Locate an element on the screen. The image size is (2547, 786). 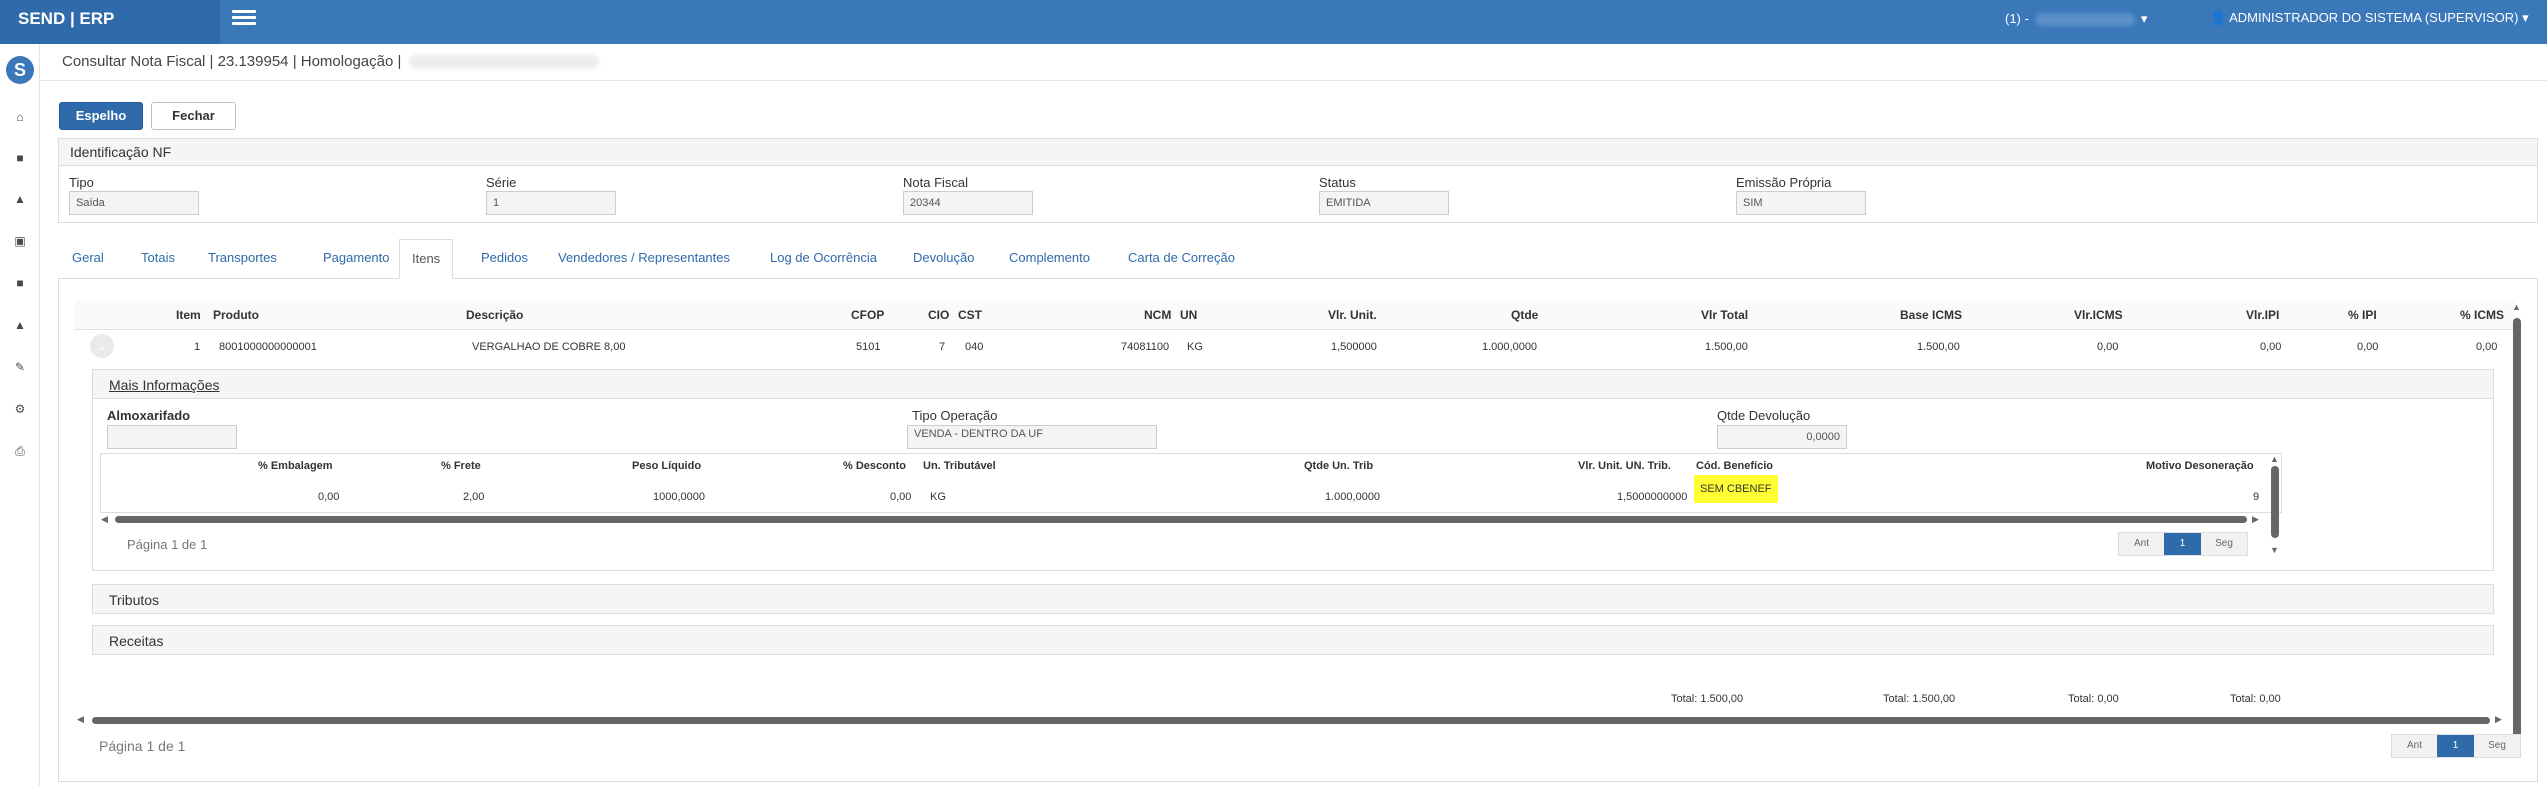
qtde-dev-label: Qtde Devolução is located at coordinates (1764, 415).